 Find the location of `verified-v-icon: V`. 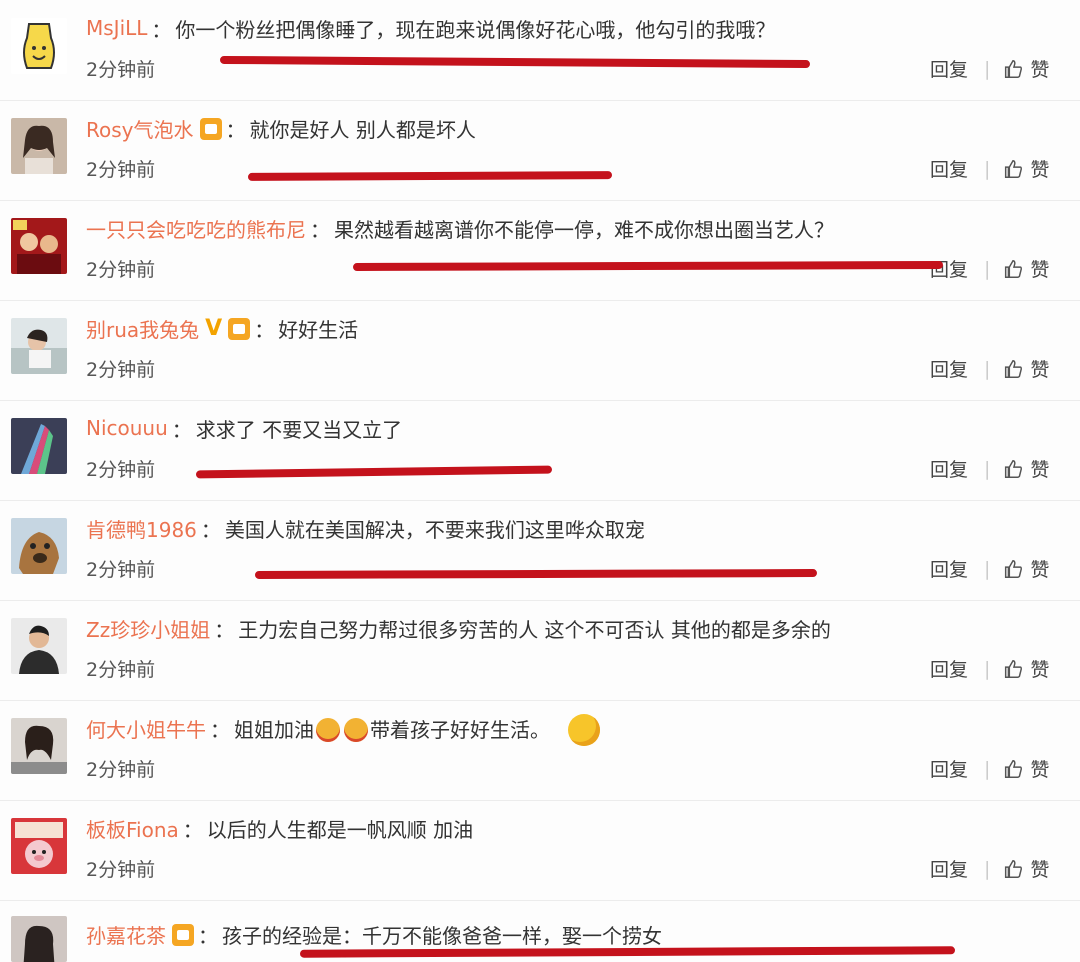

verified-v-icon: V is located at coordinates (214, 328).